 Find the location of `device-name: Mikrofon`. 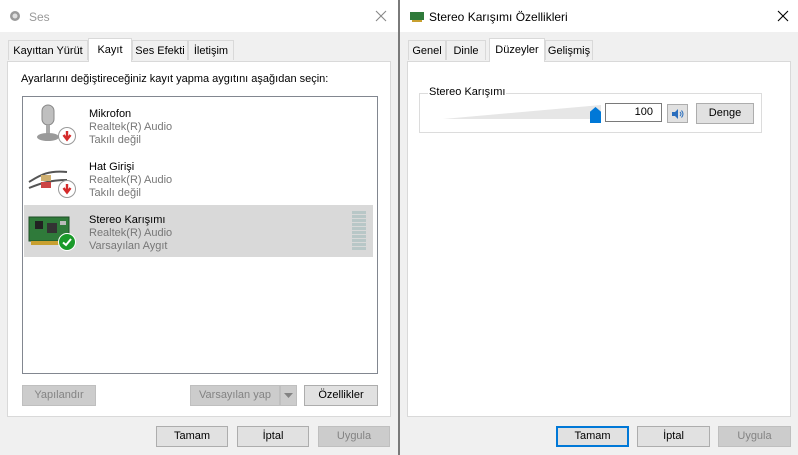

device-name: Mikrofon is located at coordinates (110, 114).